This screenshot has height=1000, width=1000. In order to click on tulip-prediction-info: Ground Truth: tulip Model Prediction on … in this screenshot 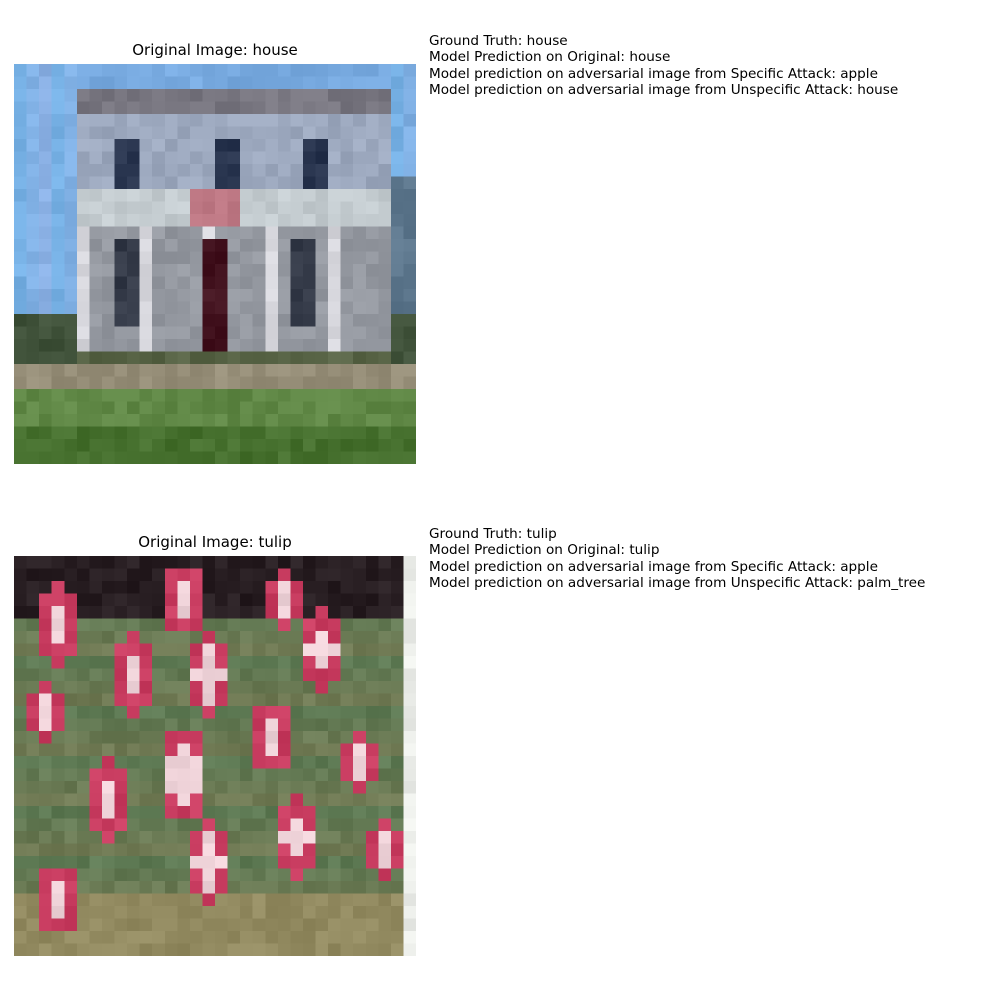, I will do `click(677, 559)`.